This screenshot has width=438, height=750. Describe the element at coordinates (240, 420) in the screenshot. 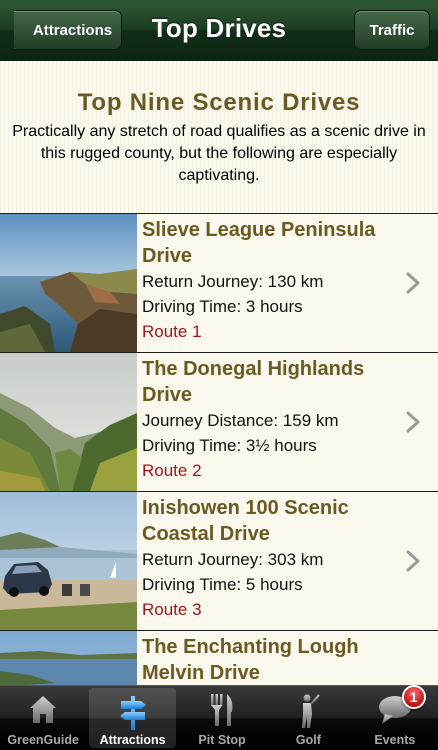

I see `drive-distance: Journey Distance: 159 km` at that location.